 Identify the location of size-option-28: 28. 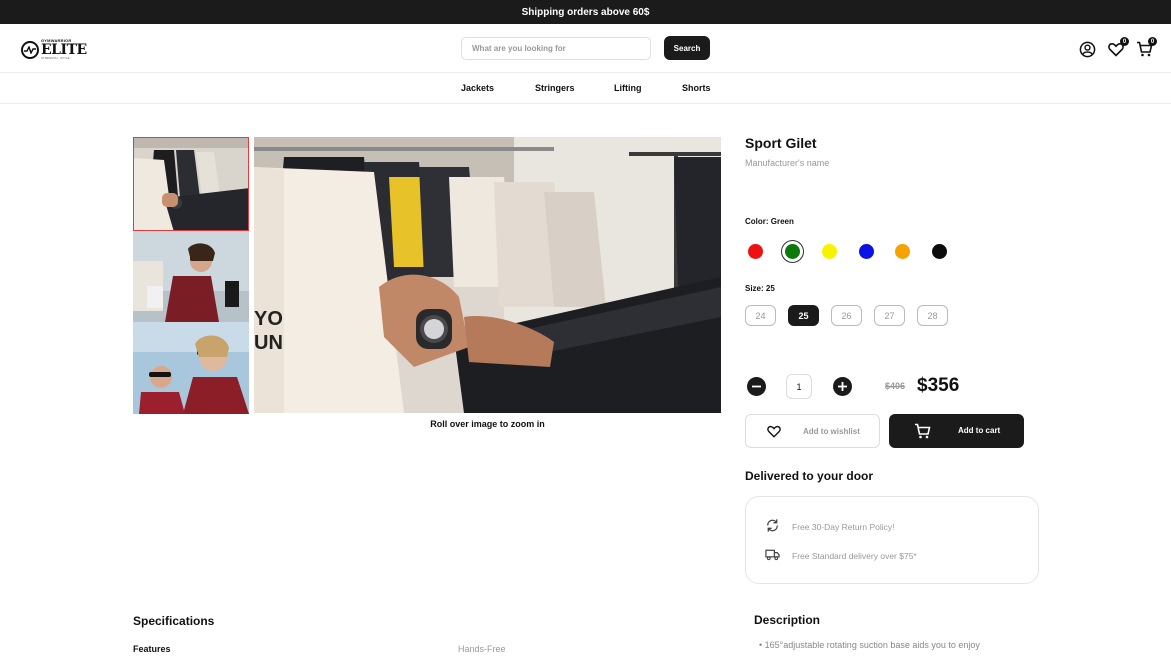
(932, 315).